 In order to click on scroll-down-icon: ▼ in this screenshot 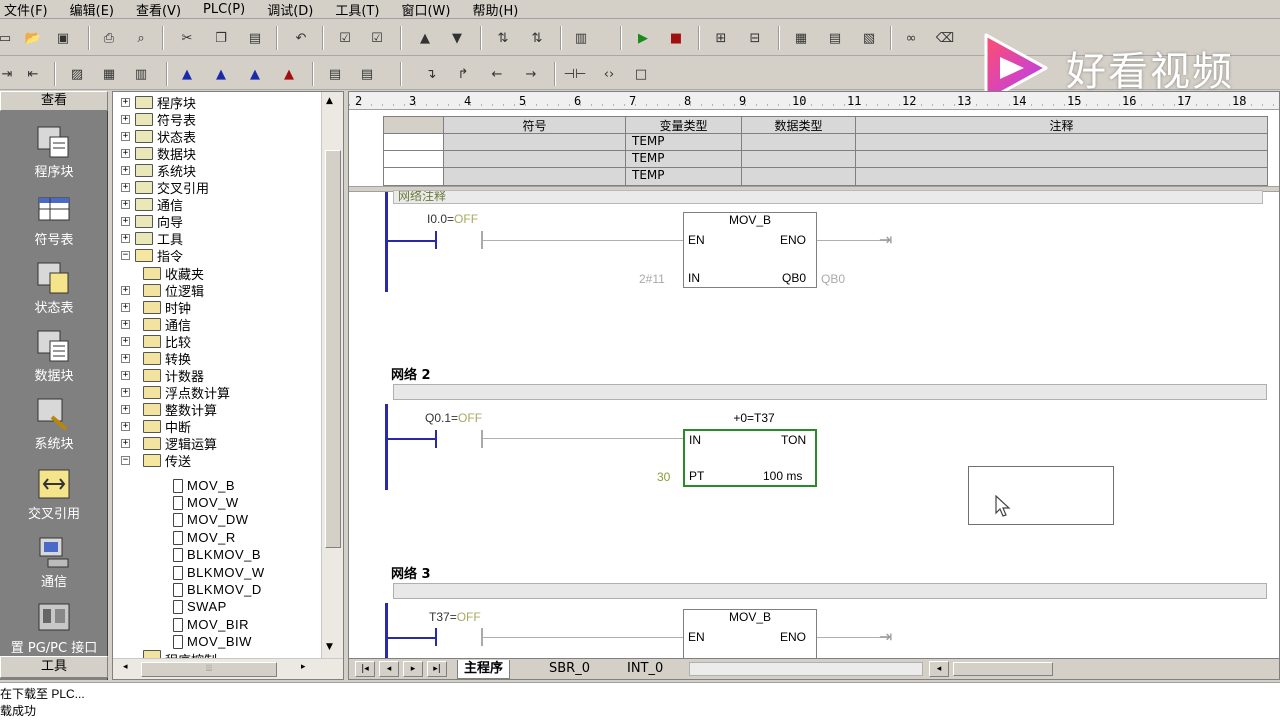, I will do `click(329, 647)`.